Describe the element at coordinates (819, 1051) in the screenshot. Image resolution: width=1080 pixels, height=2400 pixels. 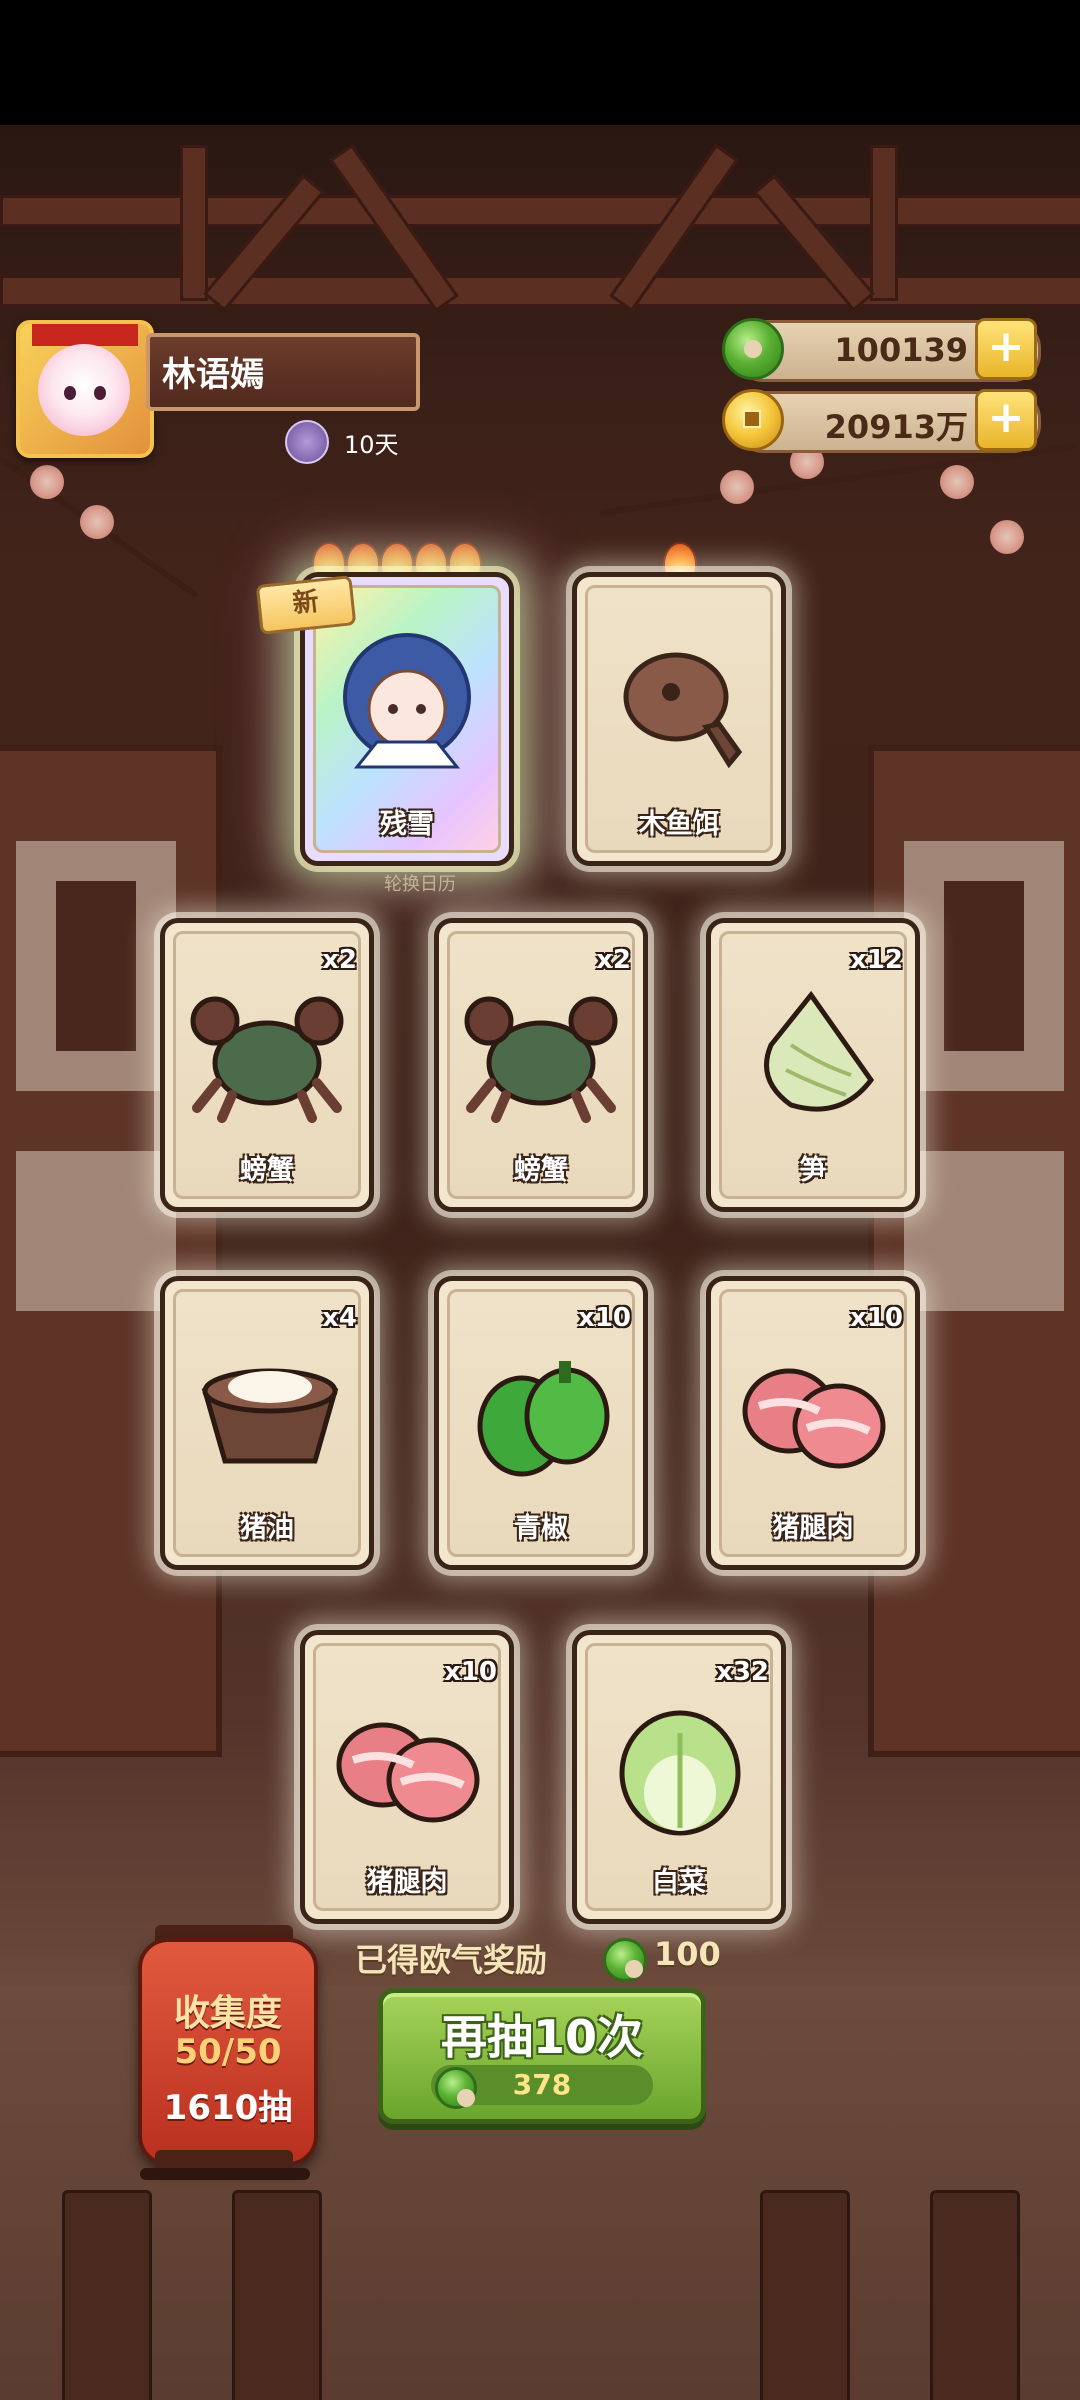
I see `bamboo-shoot-icon` at that location.